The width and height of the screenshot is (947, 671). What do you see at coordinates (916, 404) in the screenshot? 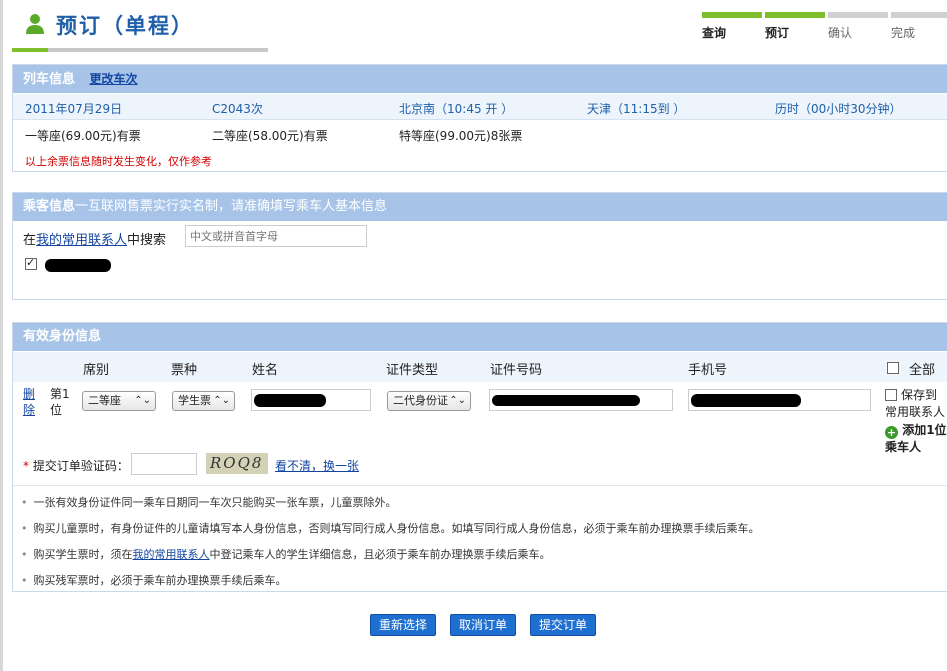
I see `save-contact-option: 保存到常用联系人` at bounding box center [916, 404].